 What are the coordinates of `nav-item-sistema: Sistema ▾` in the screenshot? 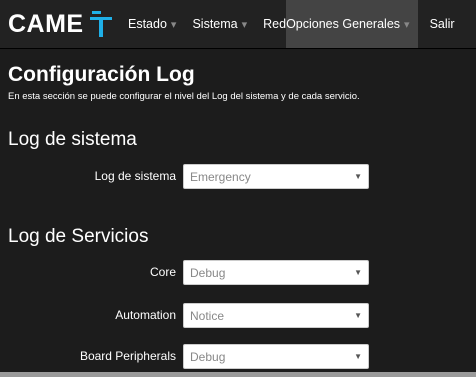 It's located at (219, 24).